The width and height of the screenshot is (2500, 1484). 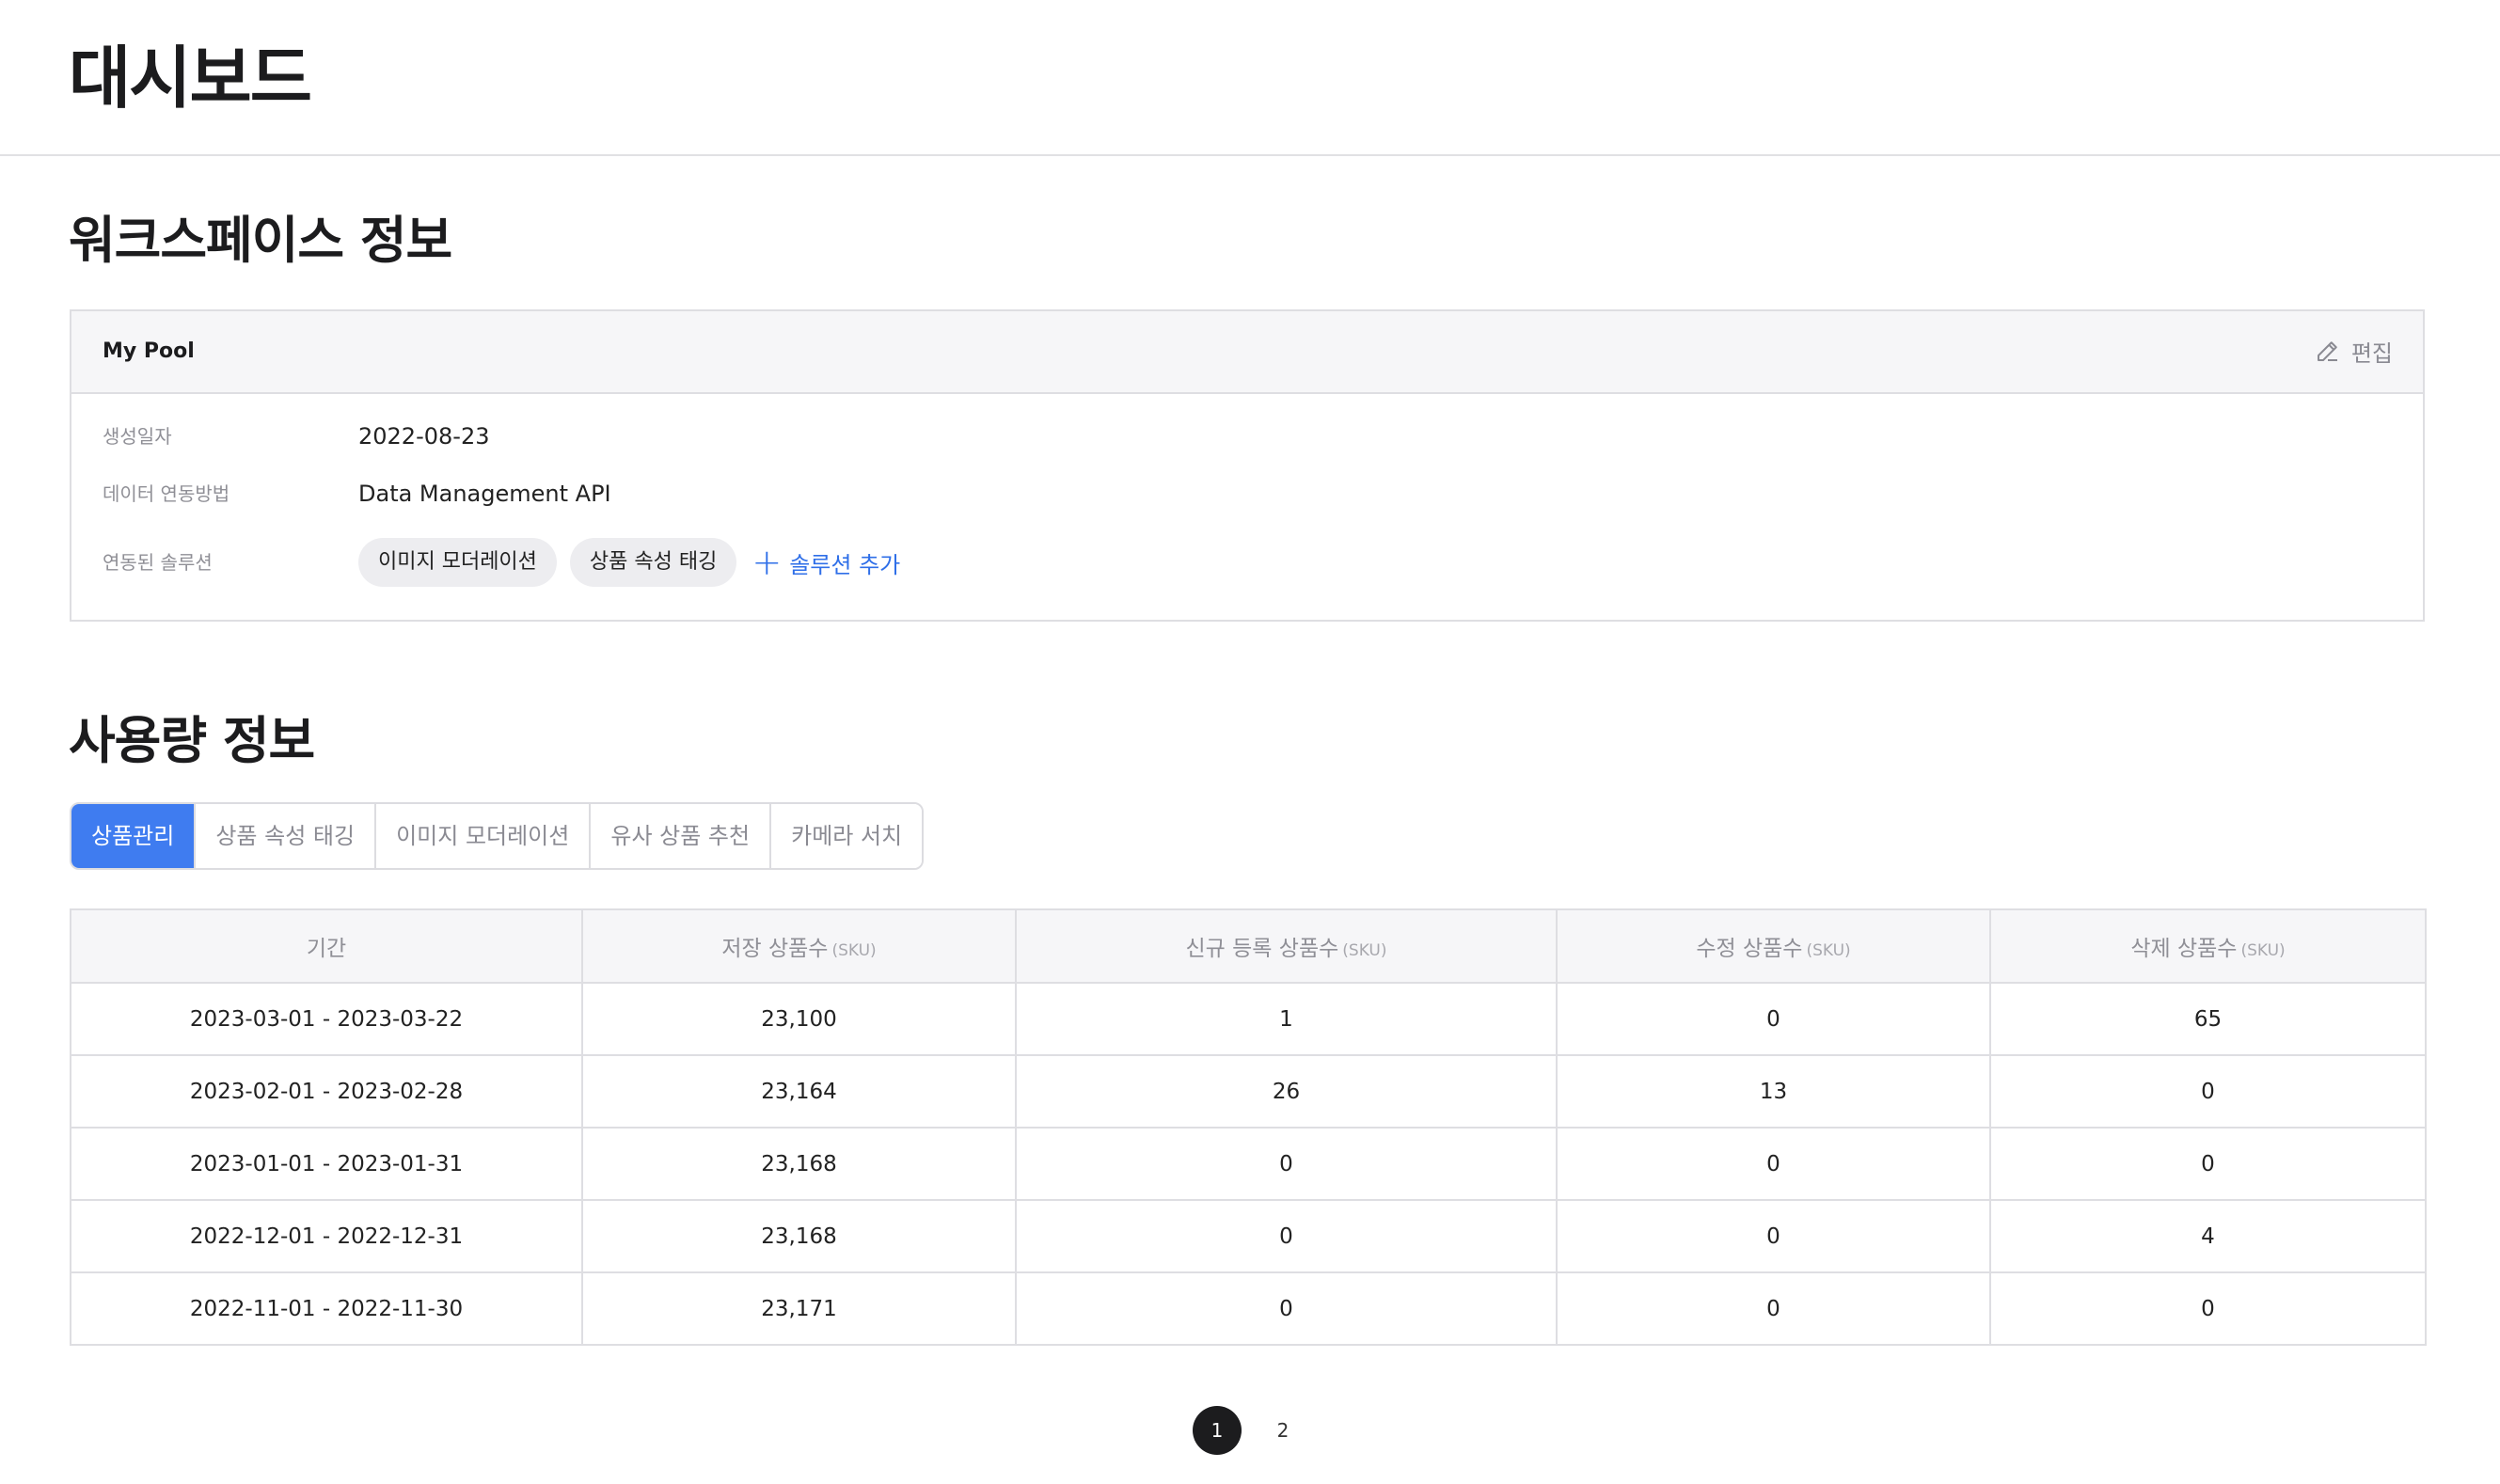 I want to click on table-row: 2023-03-01 - 2023-03-22 23,100 1 0 65, so click(x=1248, y=1019).